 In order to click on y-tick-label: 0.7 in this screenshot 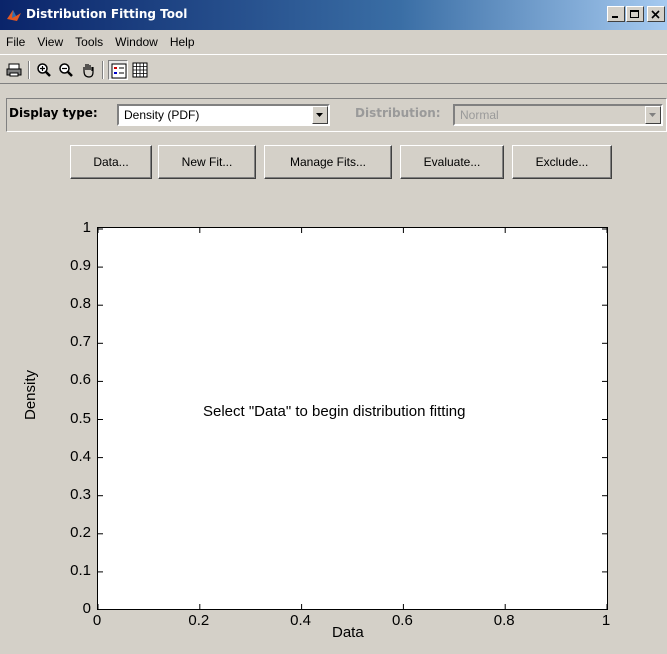, I will do `click(80, 342)`.